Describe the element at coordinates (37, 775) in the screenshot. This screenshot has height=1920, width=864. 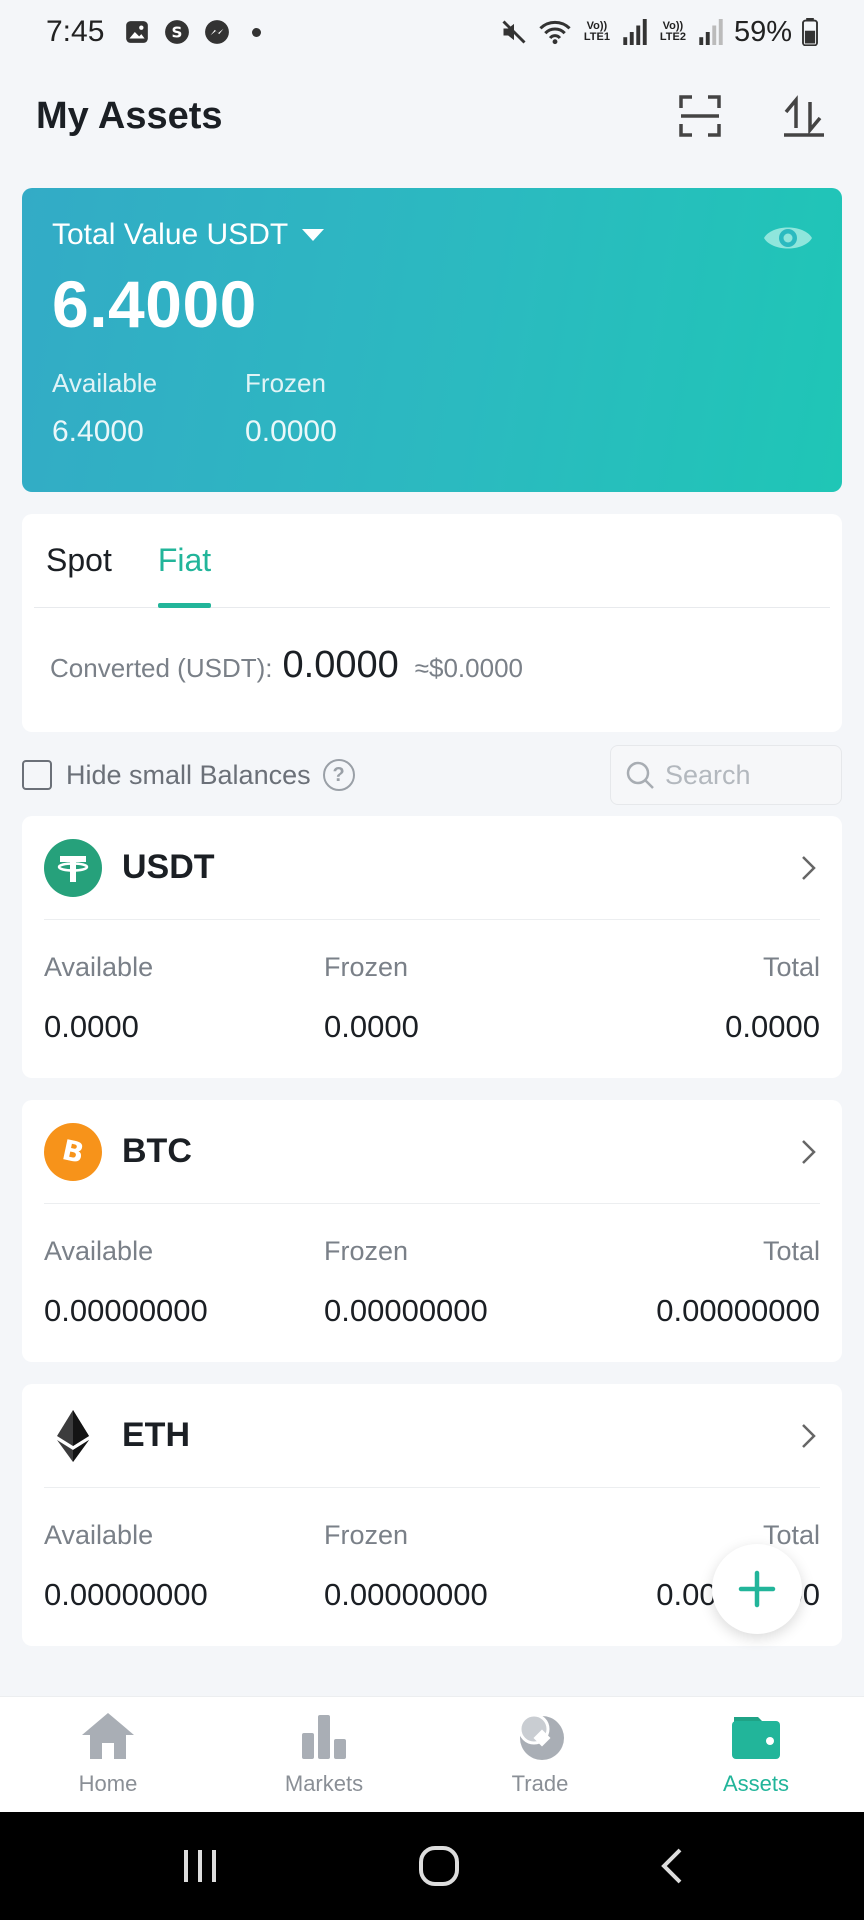
I see `hide-small-balances-checkbox` at that location.